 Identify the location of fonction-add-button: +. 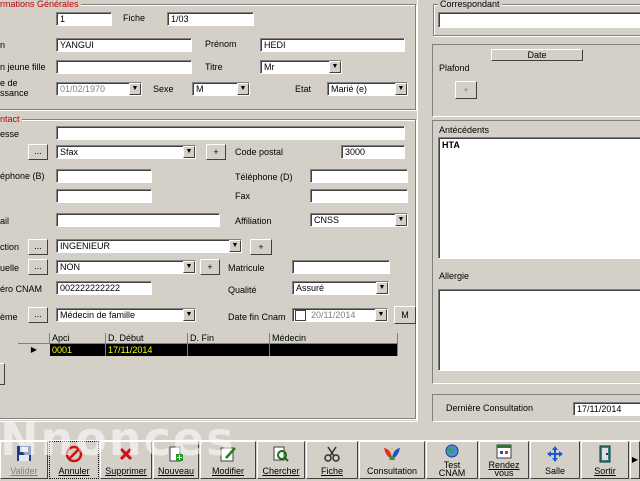
(261, 247).